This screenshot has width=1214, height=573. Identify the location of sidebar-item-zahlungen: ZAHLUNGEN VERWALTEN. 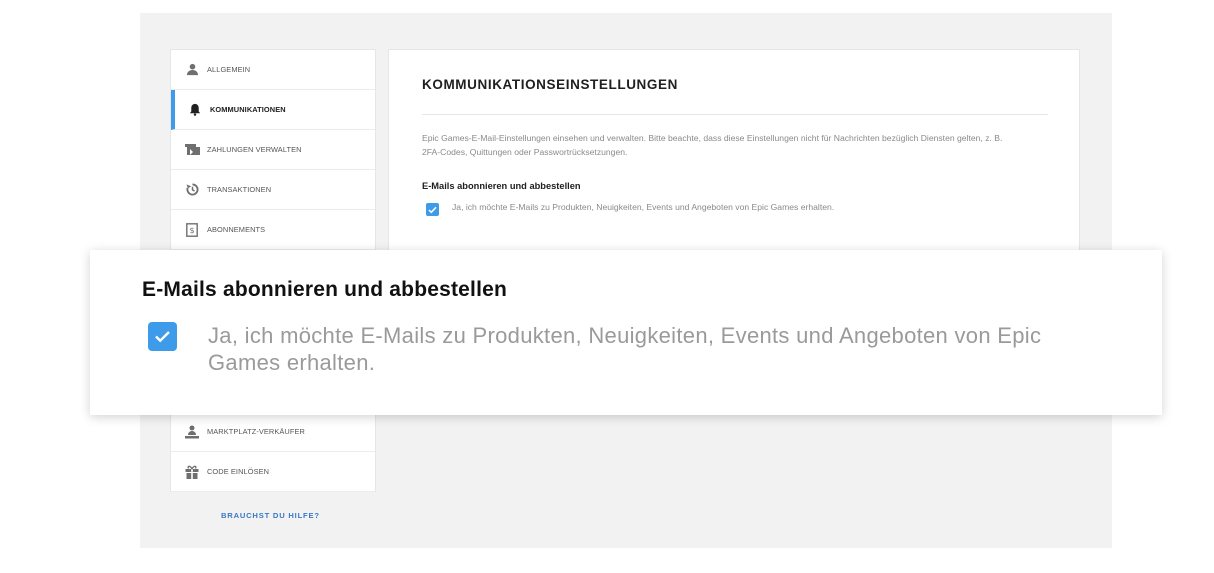
(273, 150).